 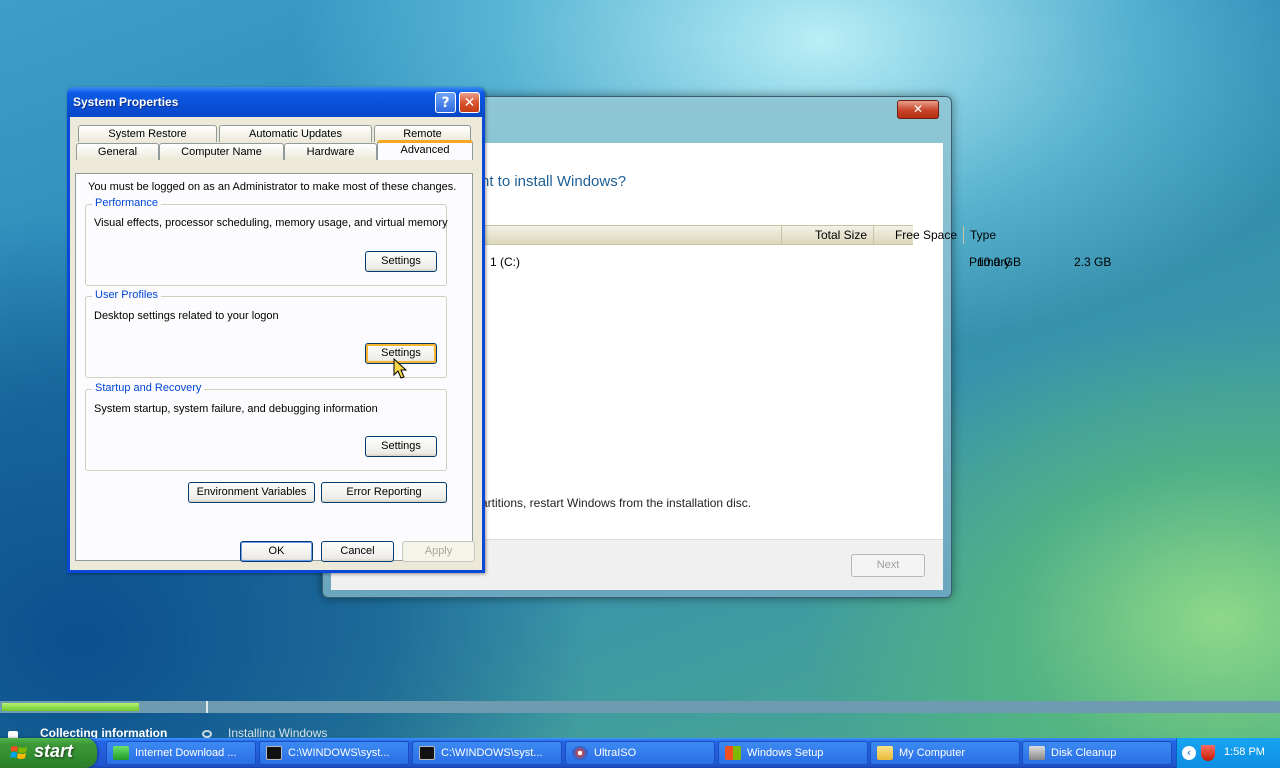 What do you see at coordinates (121, 753) in the screenshot?
I see `download-manager-icon` at bounding box center [121, 753].